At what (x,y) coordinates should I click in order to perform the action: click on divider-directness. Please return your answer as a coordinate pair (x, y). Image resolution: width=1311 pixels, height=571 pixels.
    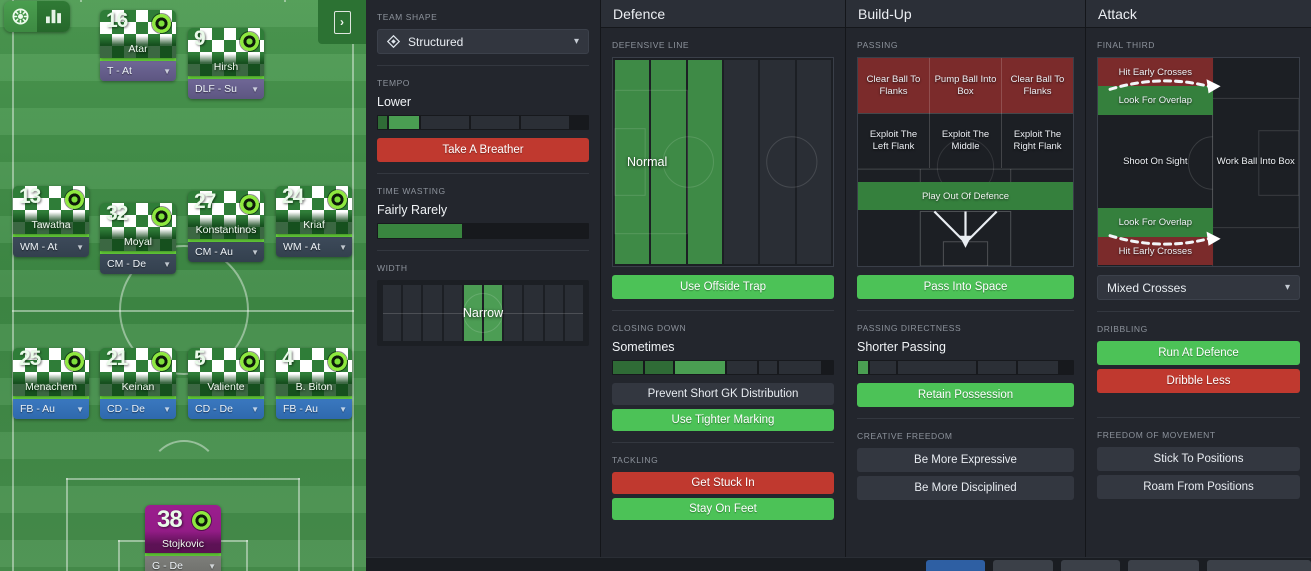
    Looking at the image, I should click on (965, 418).